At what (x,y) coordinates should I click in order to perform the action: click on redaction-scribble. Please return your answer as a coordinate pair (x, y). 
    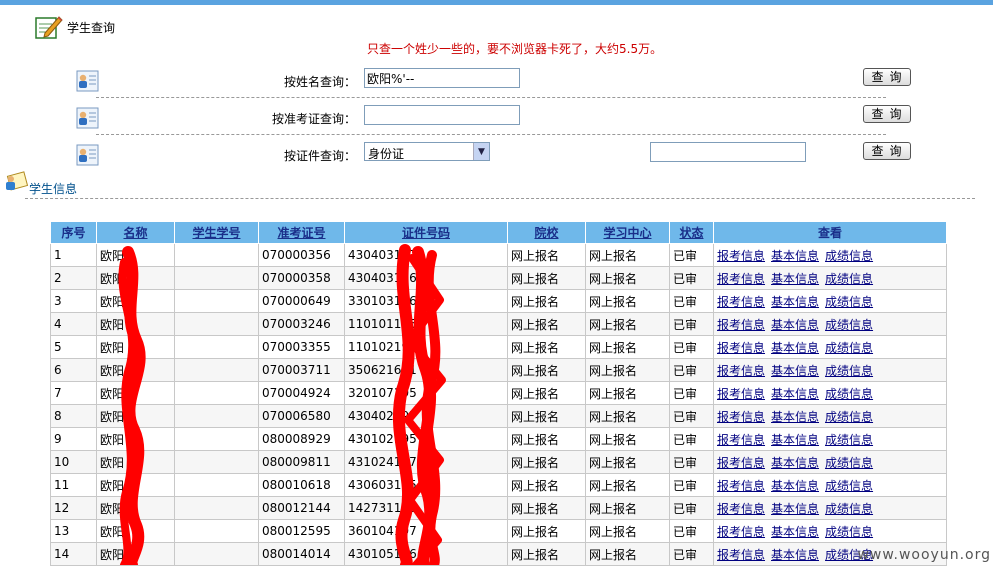
    Looking at the image, I should click on (403, 404).